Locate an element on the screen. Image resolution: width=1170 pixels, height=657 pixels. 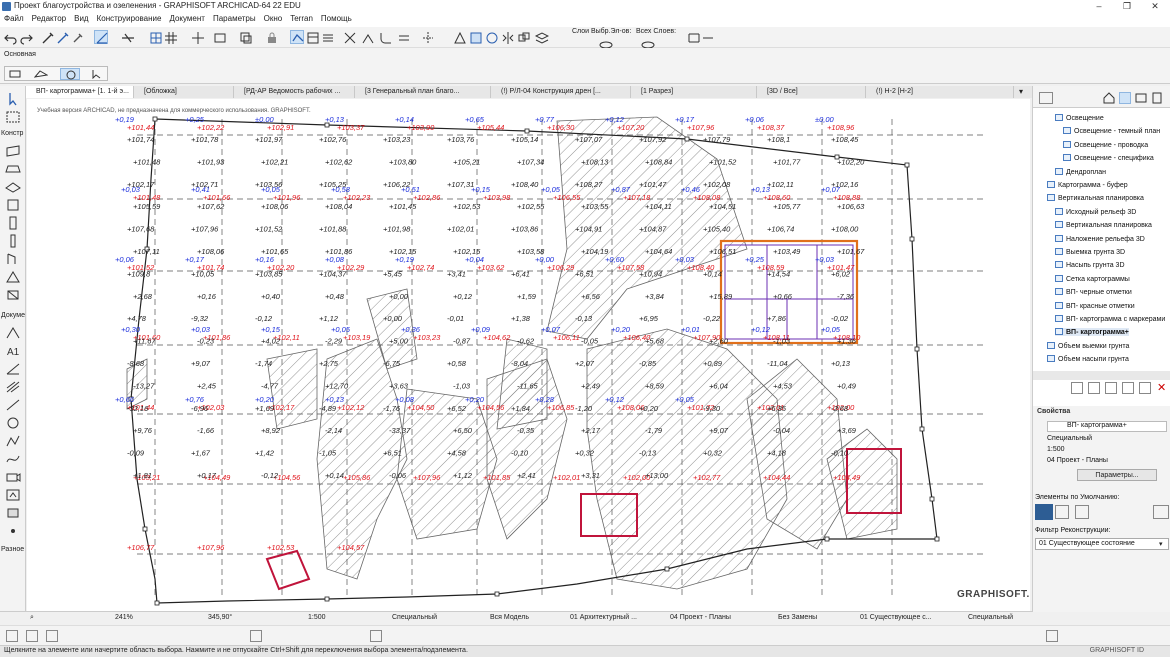
rotate-icon is located at coordinates (491, 37).